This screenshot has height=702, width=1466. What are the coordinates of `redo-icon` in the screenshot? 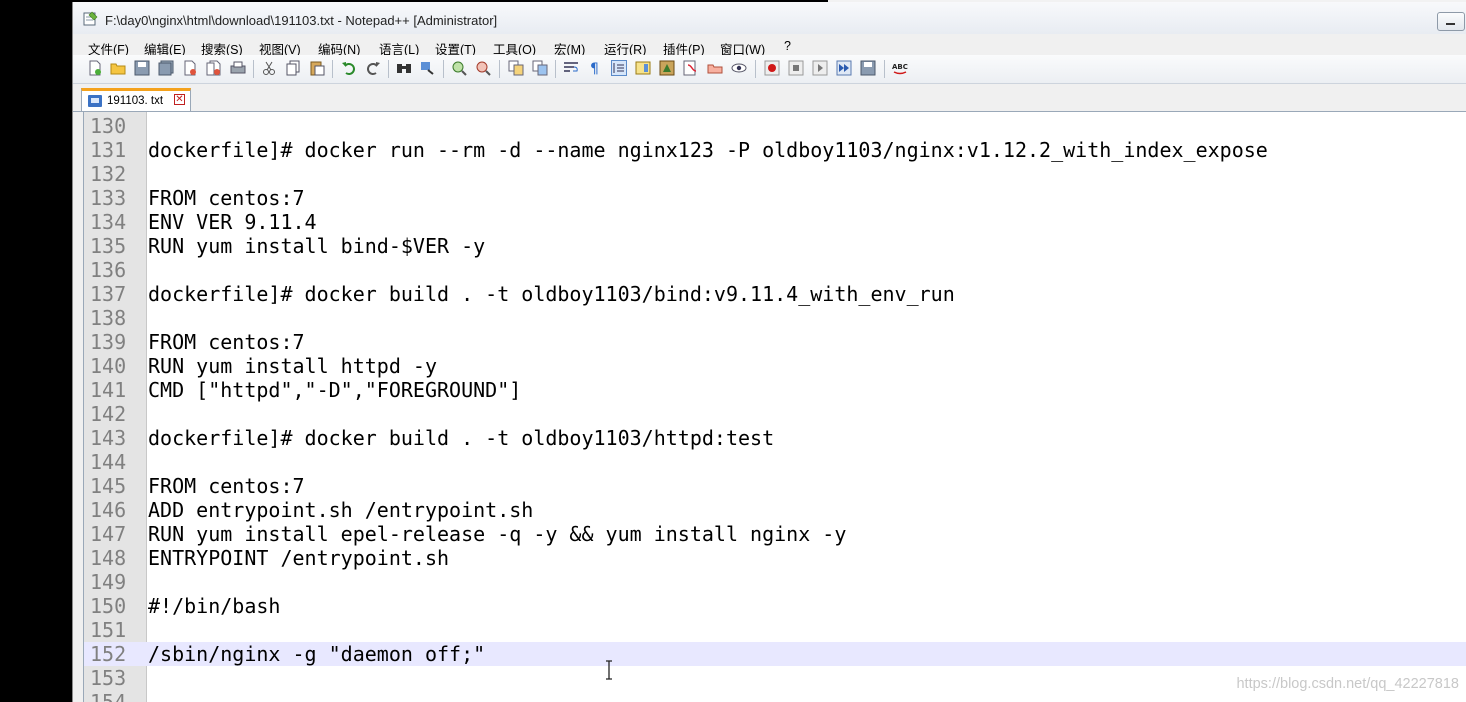 It's located at (373, 68).